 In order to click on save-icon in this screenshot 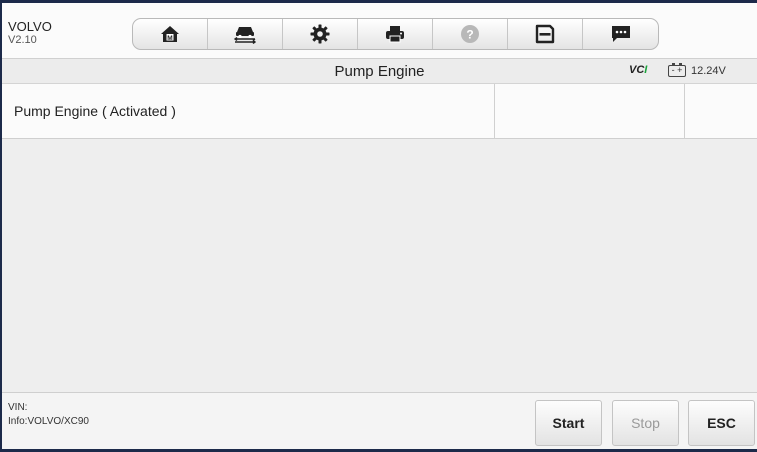, I will do `click(545, 34)`.